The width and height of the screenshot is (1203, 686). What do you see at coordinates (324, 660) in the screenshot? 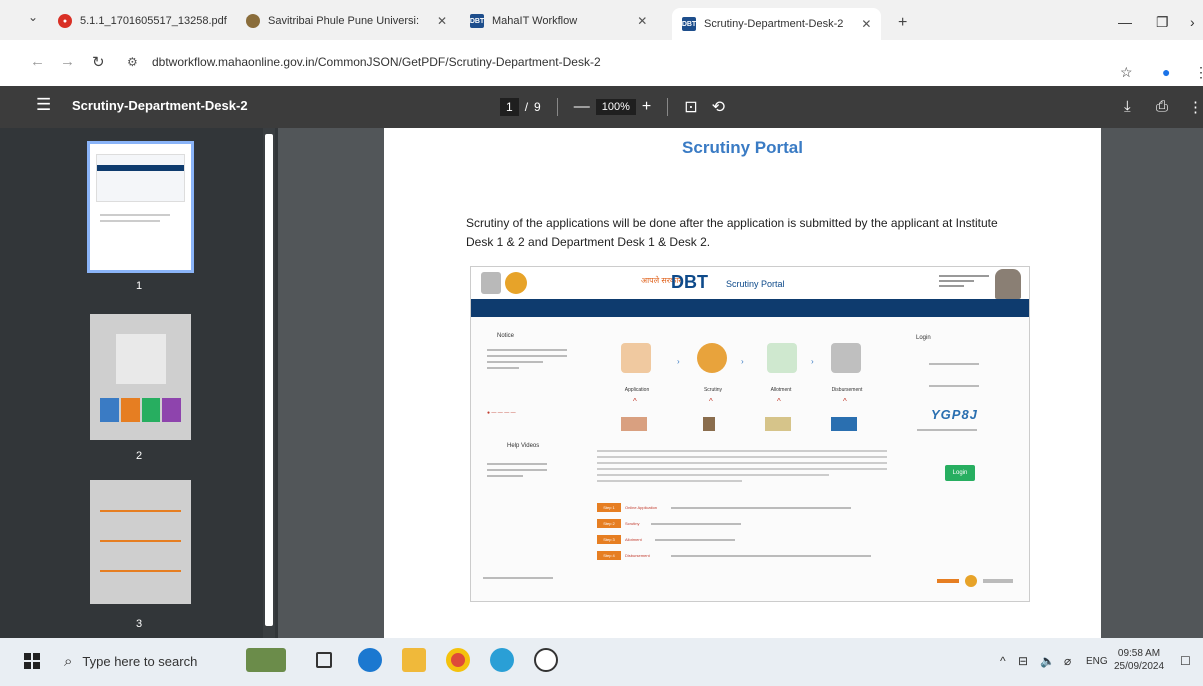
I see `task-view-icon` at bounding box center [324, 660].